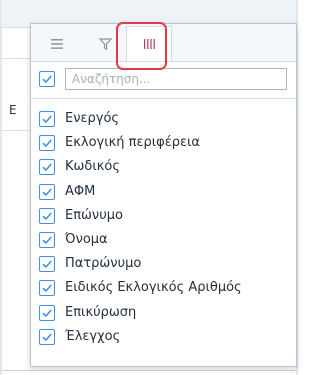 The width and height of the screenshot is (320, 375). What do you see at coordinates (94, 215) in the screenshot?
I see `column-label: Επώνυμο` at bounding box center [94, 215].